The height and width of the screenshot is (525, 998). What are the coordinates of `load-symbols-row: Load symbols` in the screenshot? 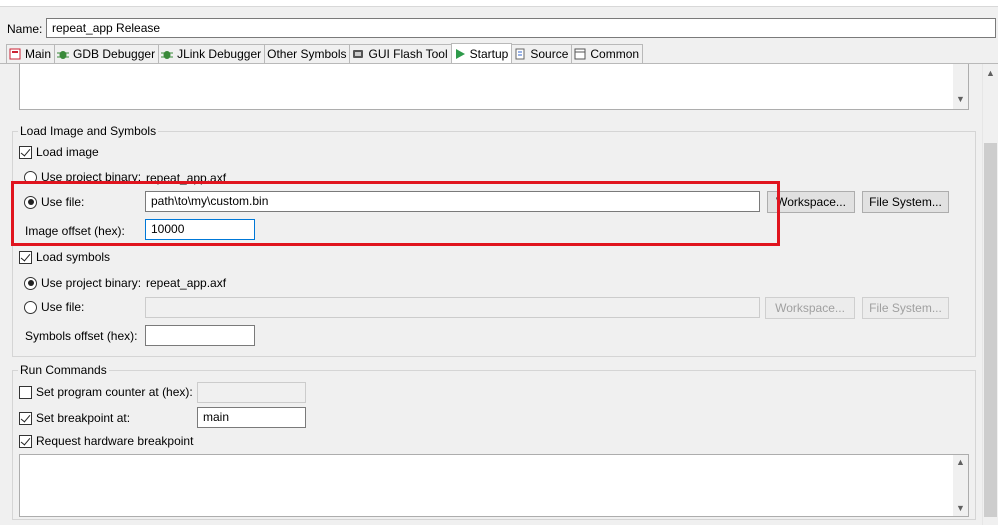 It's located at (64, 257).